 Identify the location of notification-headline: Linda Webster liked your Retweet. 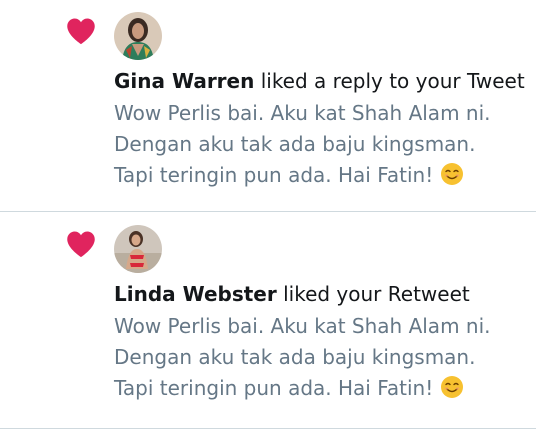
(292, 294).